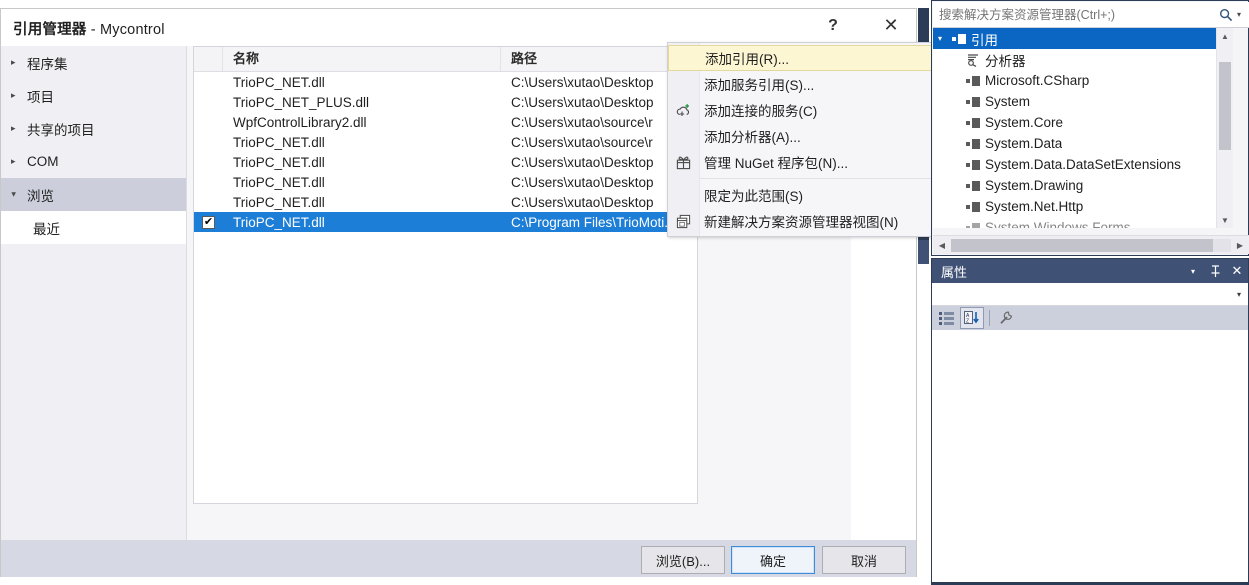 The width and height of the screenshot is (1249, 585). What do you see at coordinates (891, 25) in the screenshot?
I see `close-button: ✕` at bounding box center [891, 25].